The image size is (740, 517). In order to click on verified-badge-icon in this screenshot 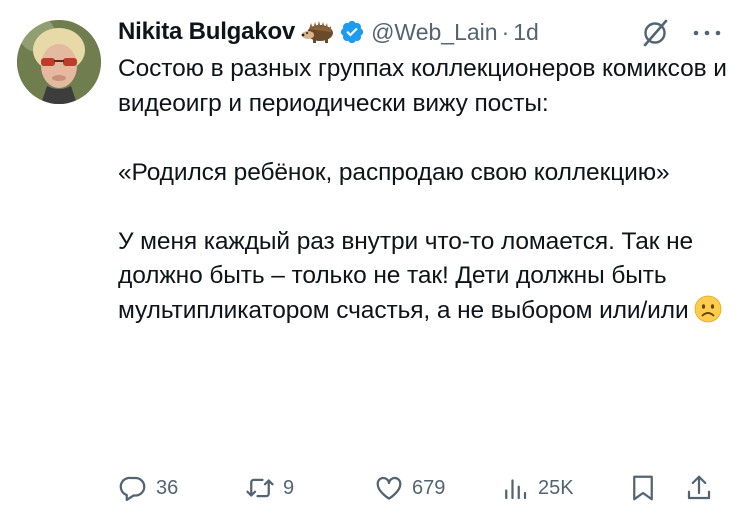, I will do `click(352, 32)`.